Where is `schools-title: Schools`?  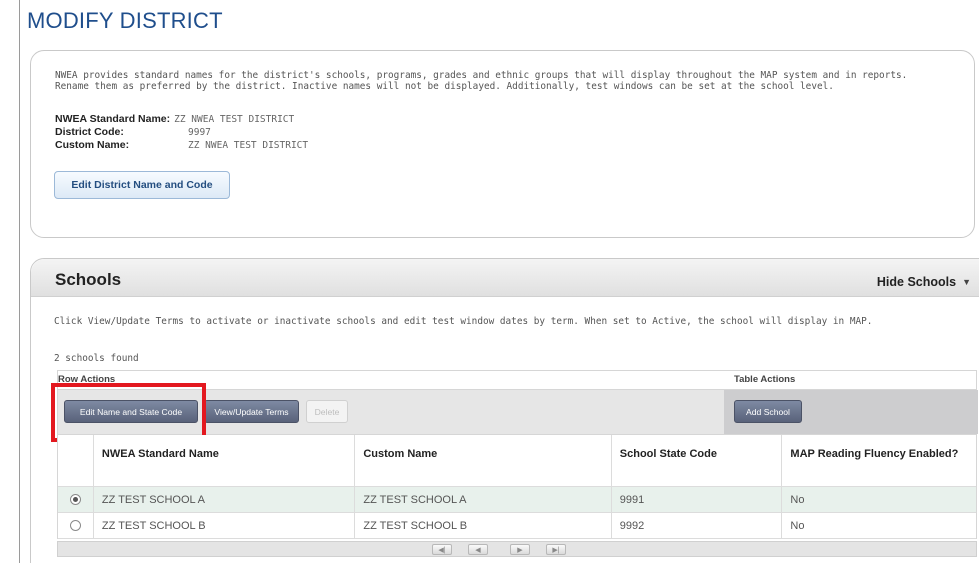 schools-title: Schools is located at coordinates (88, 279).